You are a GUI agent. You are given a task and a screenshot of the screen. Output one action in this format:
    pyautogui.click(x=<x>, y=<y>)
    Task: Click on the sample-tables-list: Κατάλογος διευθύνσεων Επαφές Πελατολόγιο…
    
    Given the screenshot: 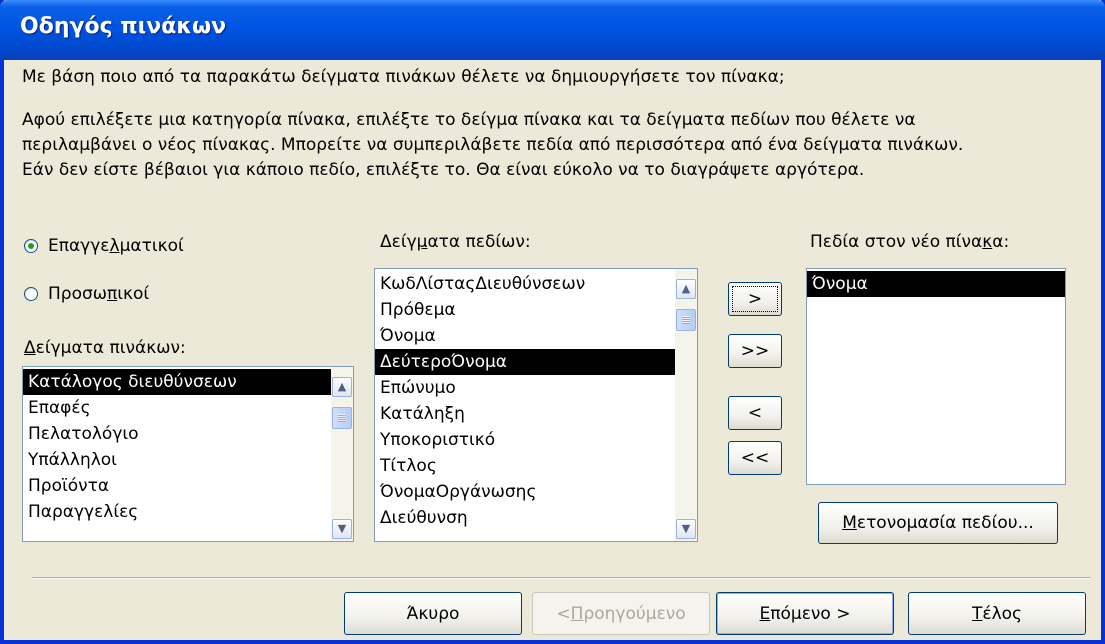 What is the action you would take?
    pyautogui.click(x=188, y=454)
    